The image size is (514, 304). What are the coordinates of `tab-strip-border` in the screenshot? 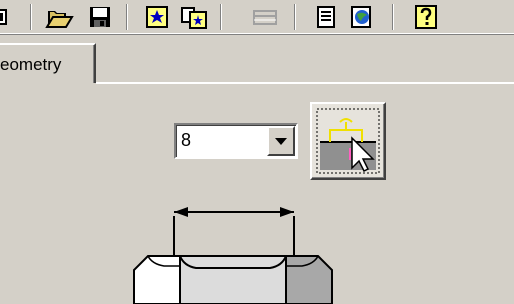 It's located at (305, 83).